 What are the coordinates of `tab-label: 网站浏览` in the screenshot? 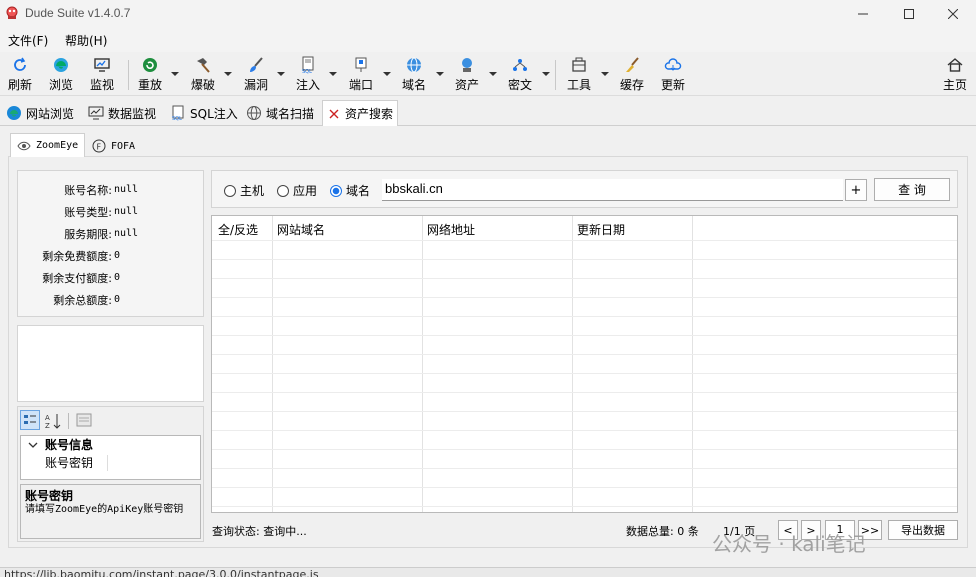 It's located at (50, 113).